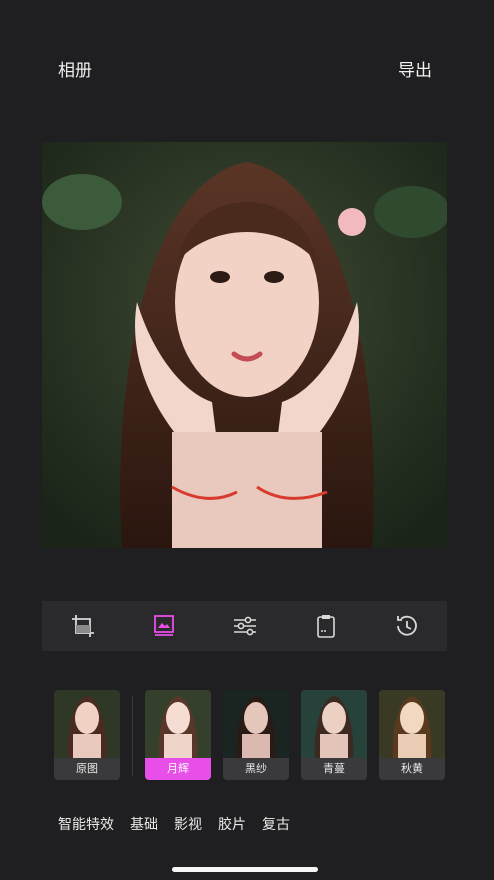 The height and width of the screenshot is (880, 494). I want to click on top-bar: 相册 导出, so click(247, 65).